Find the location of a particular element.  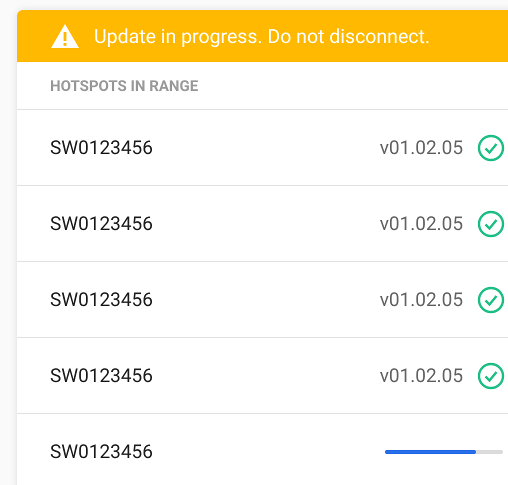

warning-icon is located at coordinates (65, 36).